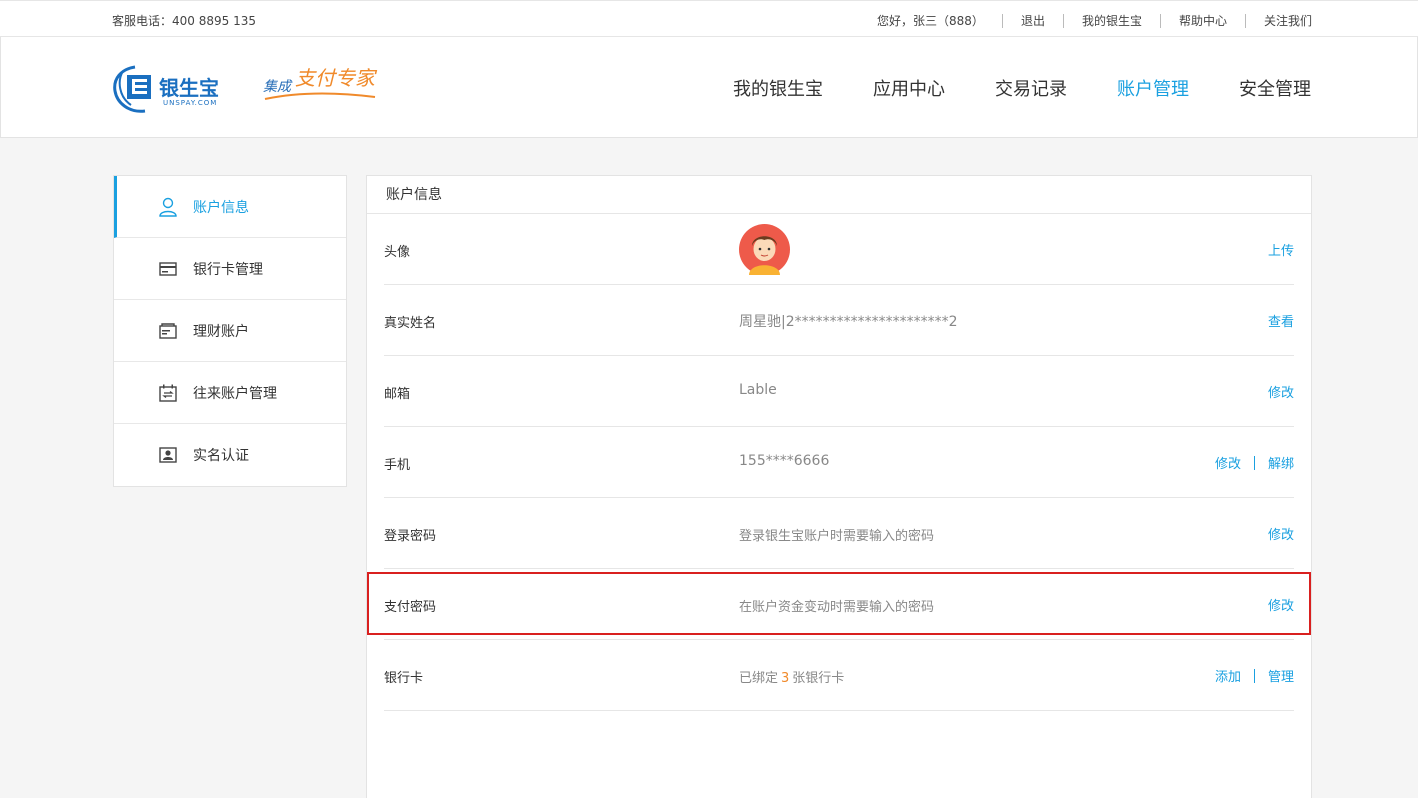 This screenshot has height=798, width=1418. What do you see at coordinates (818, 678) in the screenshot?
I see `bank-card-suffix: 张银行卡` at bounding box center [818, 678].